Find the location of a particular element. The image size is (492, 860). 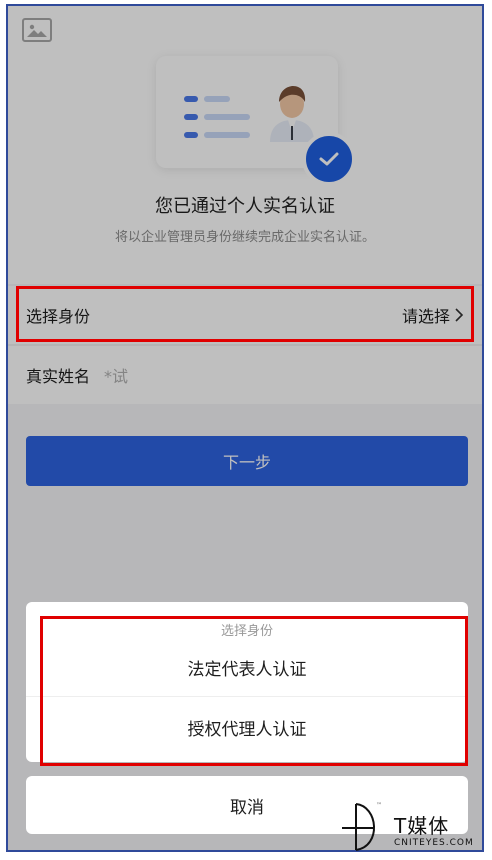

action-sheet-title: 选择身份 is located at coordinates (246, 631).